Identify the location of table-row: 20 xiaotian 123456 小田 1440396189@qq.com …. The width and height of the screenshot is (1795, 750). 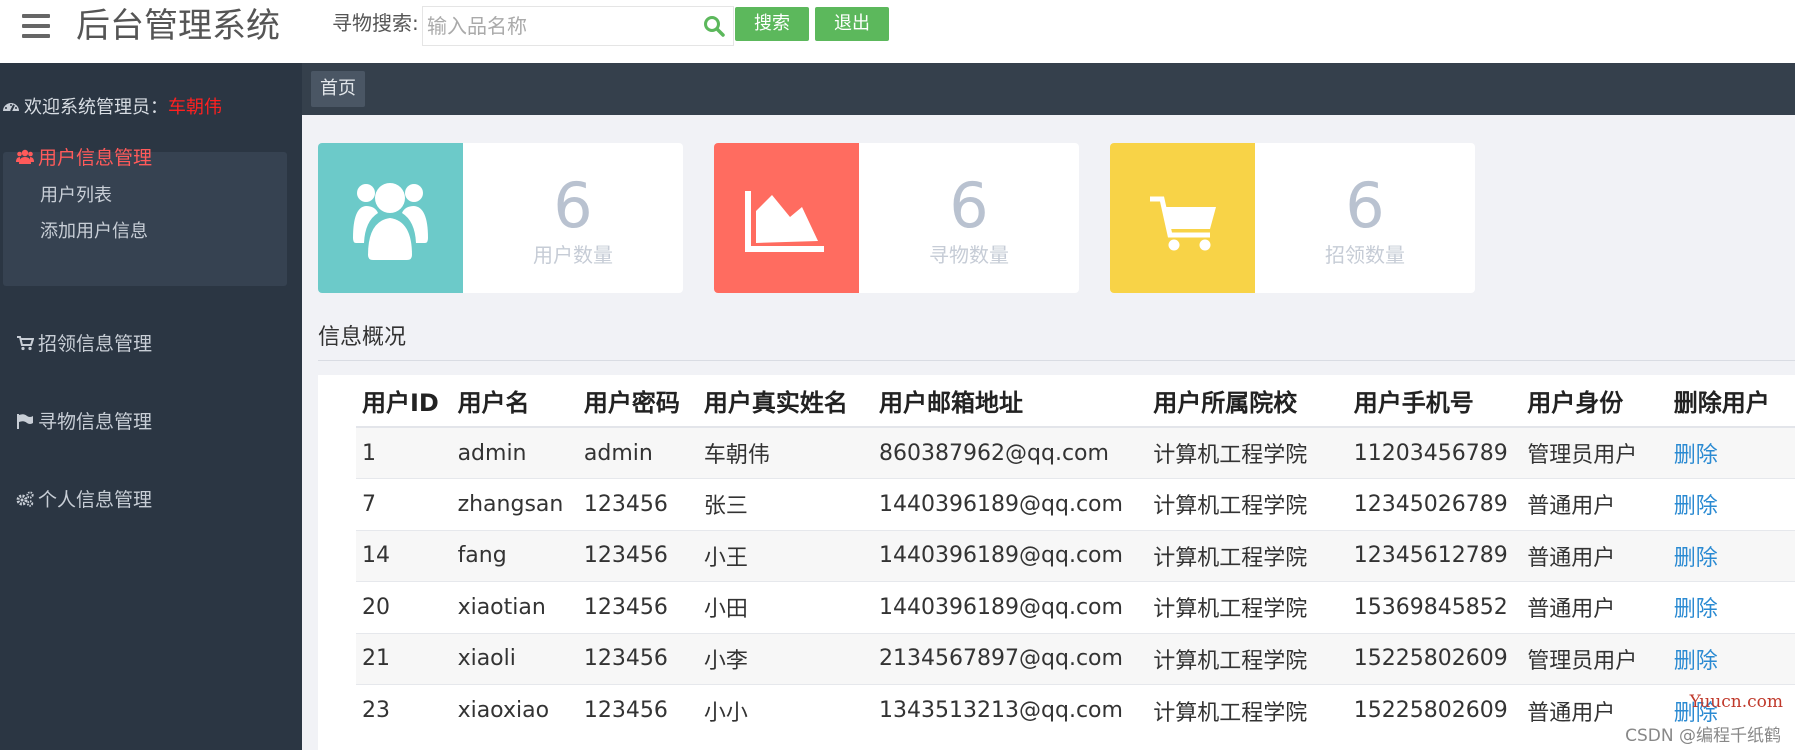
(1075, 607).